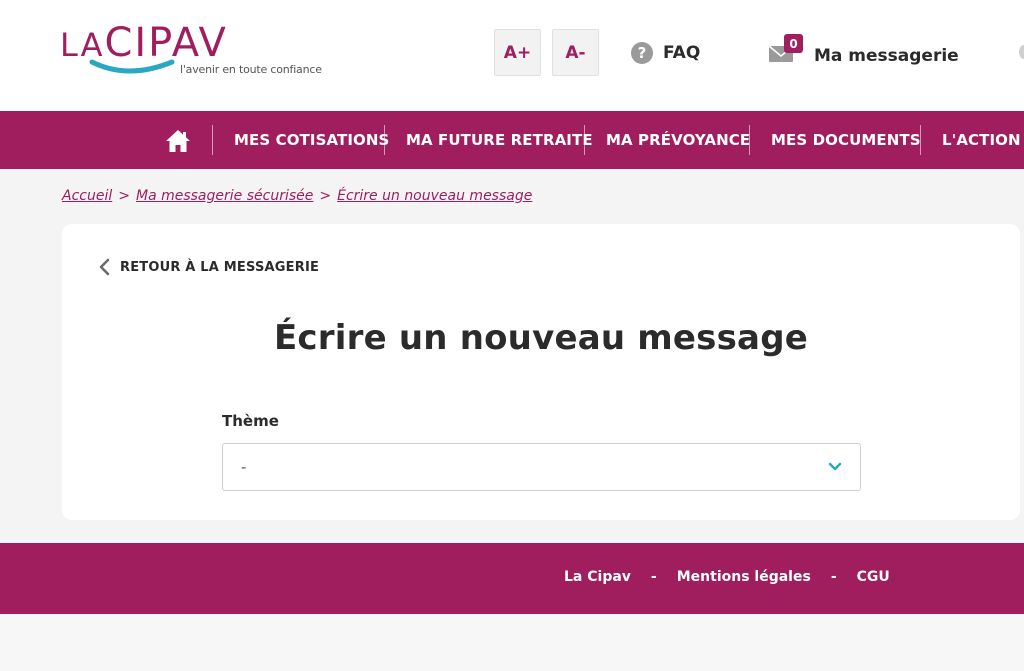 The width and height of the screenshot is (1024, 671). Describe the element at coordinates (541, 467) in the screenshot. I see `theme-select: -` at that location.